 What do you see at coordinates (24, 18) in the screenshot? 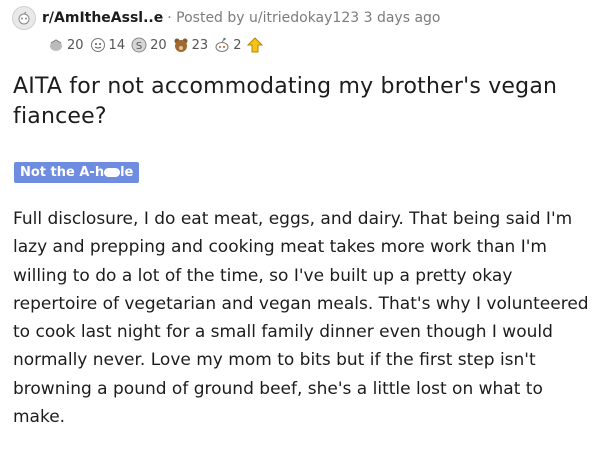
I see `subreddit-avatar-icon` at bounding box center [24, 18].